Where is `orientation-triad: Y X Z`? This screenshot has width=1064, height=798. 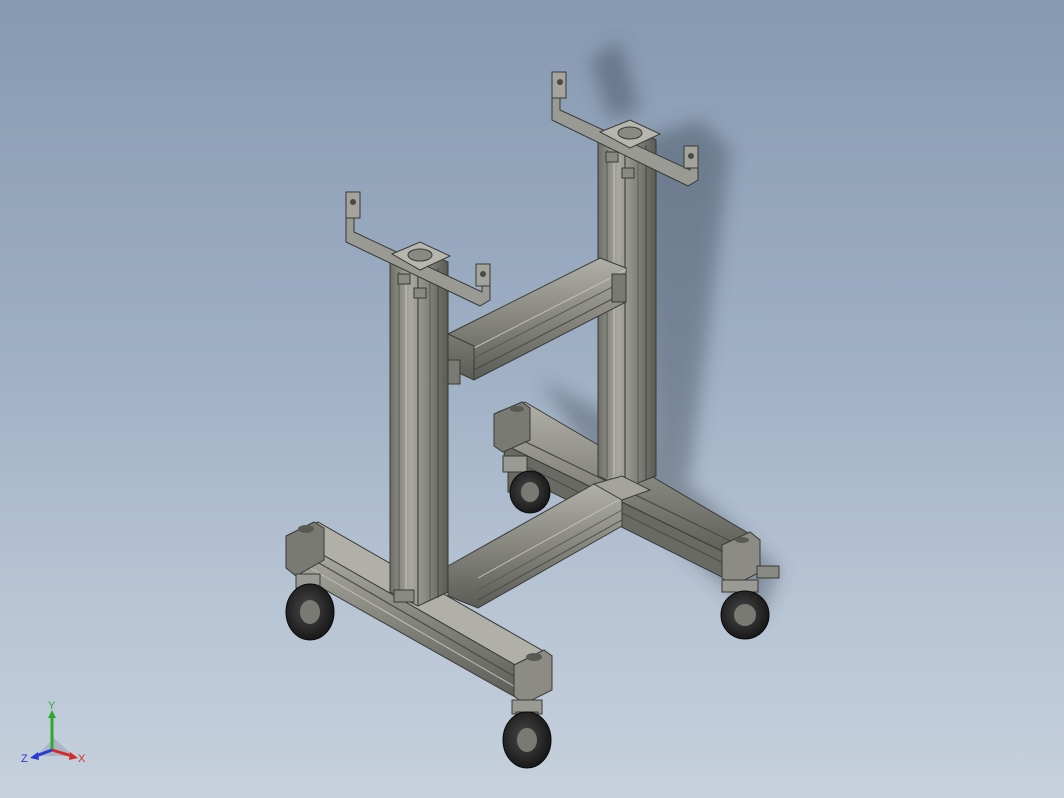 orientation-triad: Y X Z is located at coordinates (53, 732).